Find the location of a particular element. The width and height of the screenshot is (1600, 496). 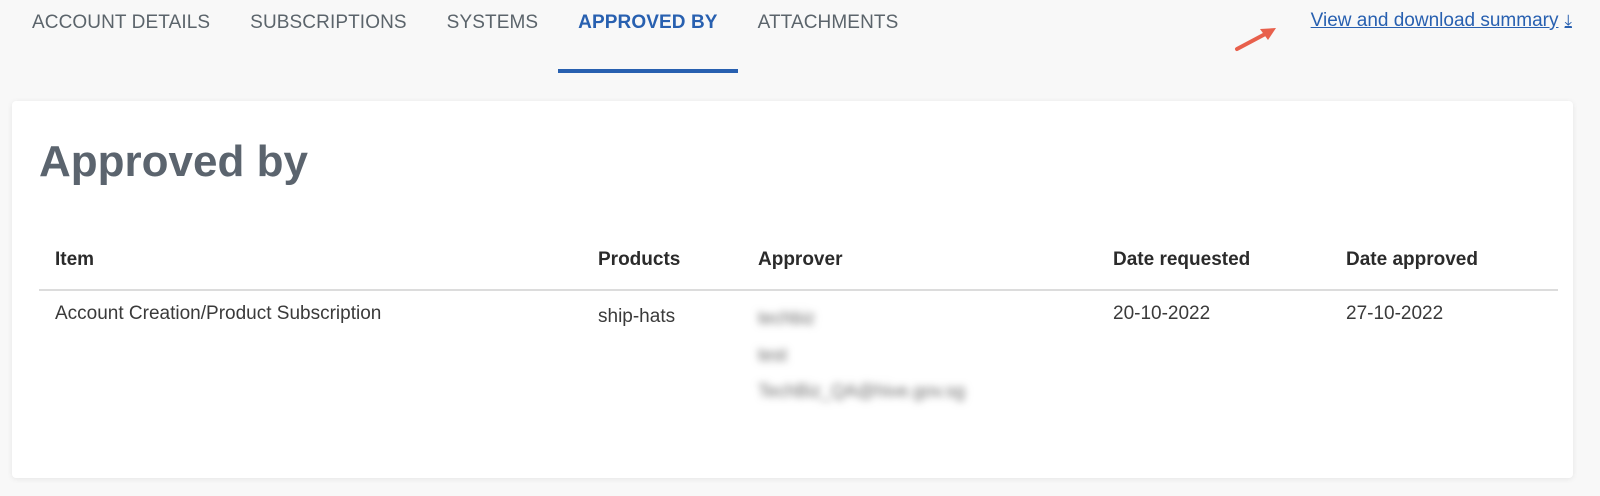

view-download-summary-link: View and download summary ⤓ is located at coordinates (1441, 21).